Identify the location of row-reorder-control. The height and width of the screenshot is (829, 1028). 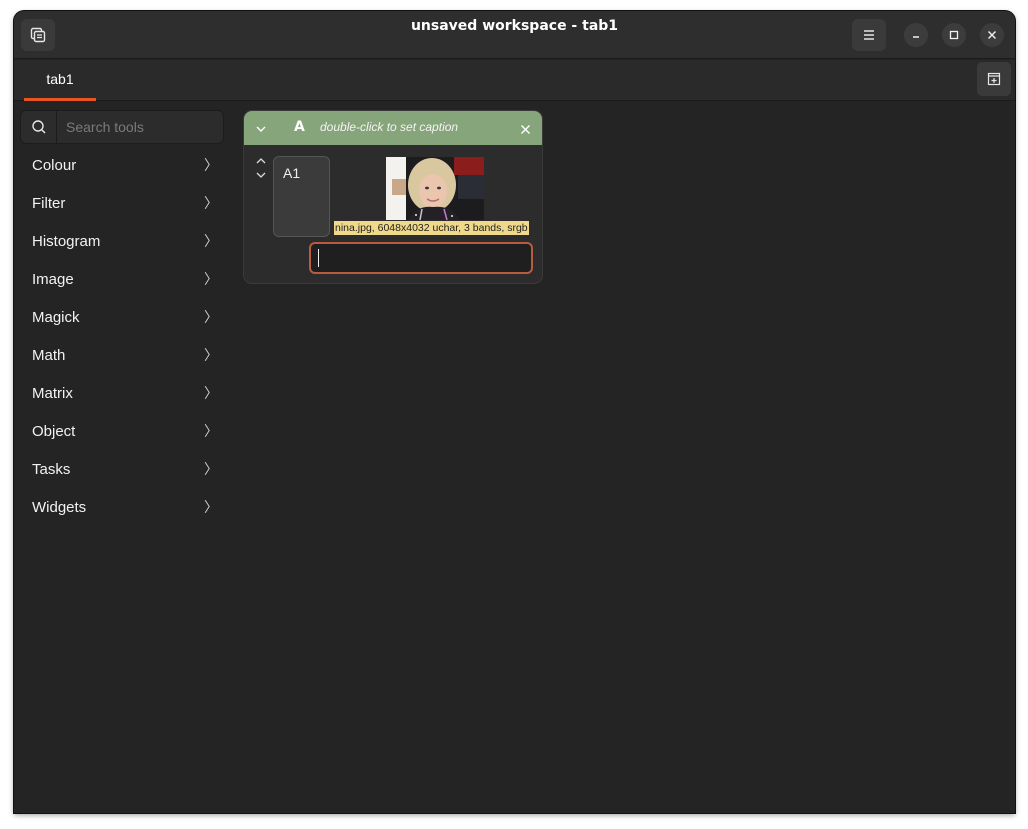
(262, 168).